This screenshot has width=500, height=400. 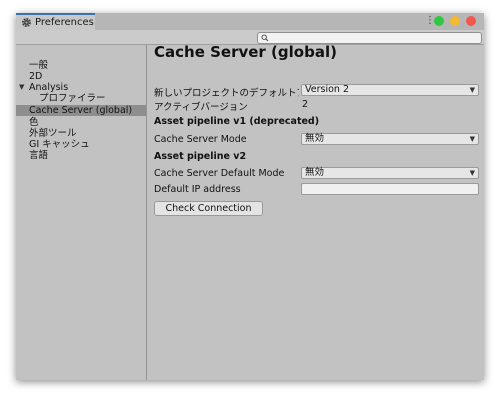 I want to click on tab-preferences: Preferences, so click(x=55, y=21).